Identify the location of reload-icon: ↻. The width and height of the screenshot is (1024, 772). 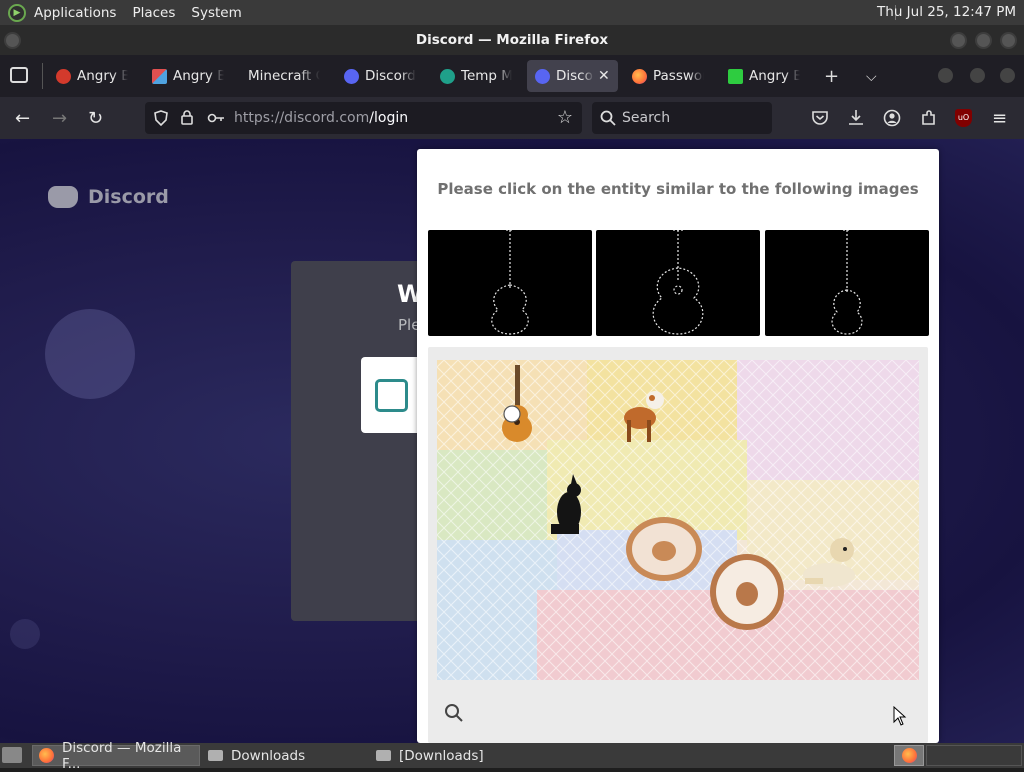
(95, 118).